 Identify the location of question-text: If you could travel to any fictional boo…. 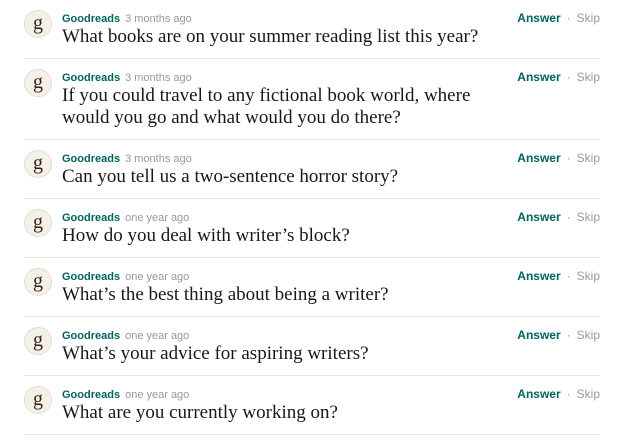
(266, 106).